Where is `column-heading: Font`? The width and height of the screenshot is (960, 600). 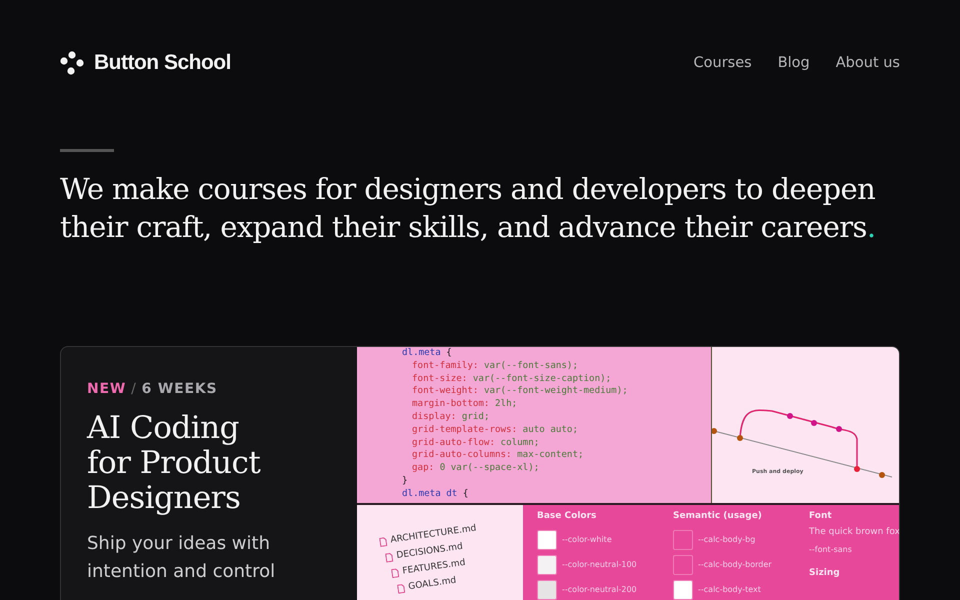 column-heading: Font is located at coordinates (821, 516).